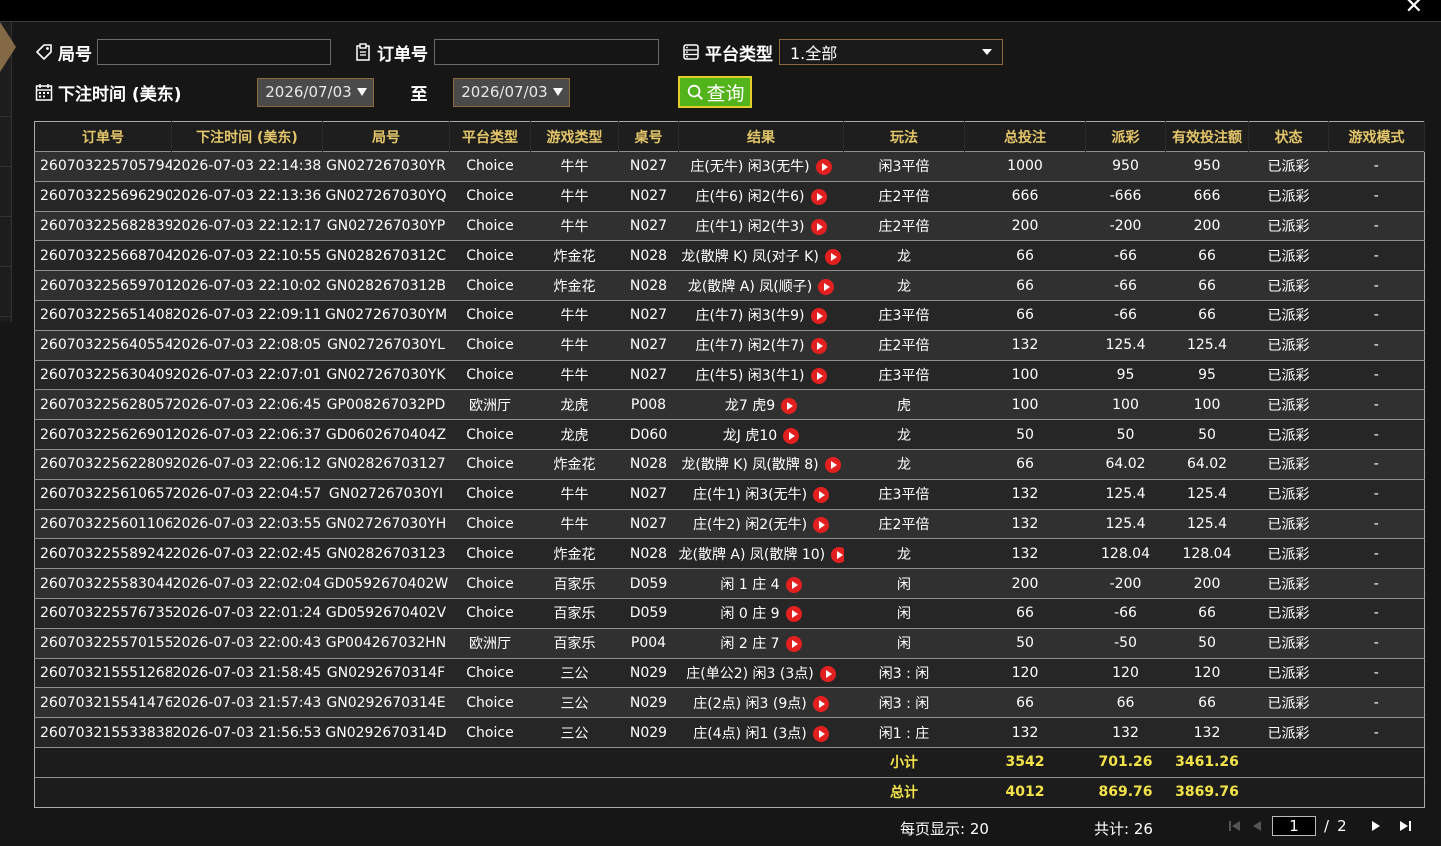 This screenshot has width=1441, height=846. Describe the element at coordinates (574, 255) in the screenshot. I see `cell-game: 炸金花` at that location.